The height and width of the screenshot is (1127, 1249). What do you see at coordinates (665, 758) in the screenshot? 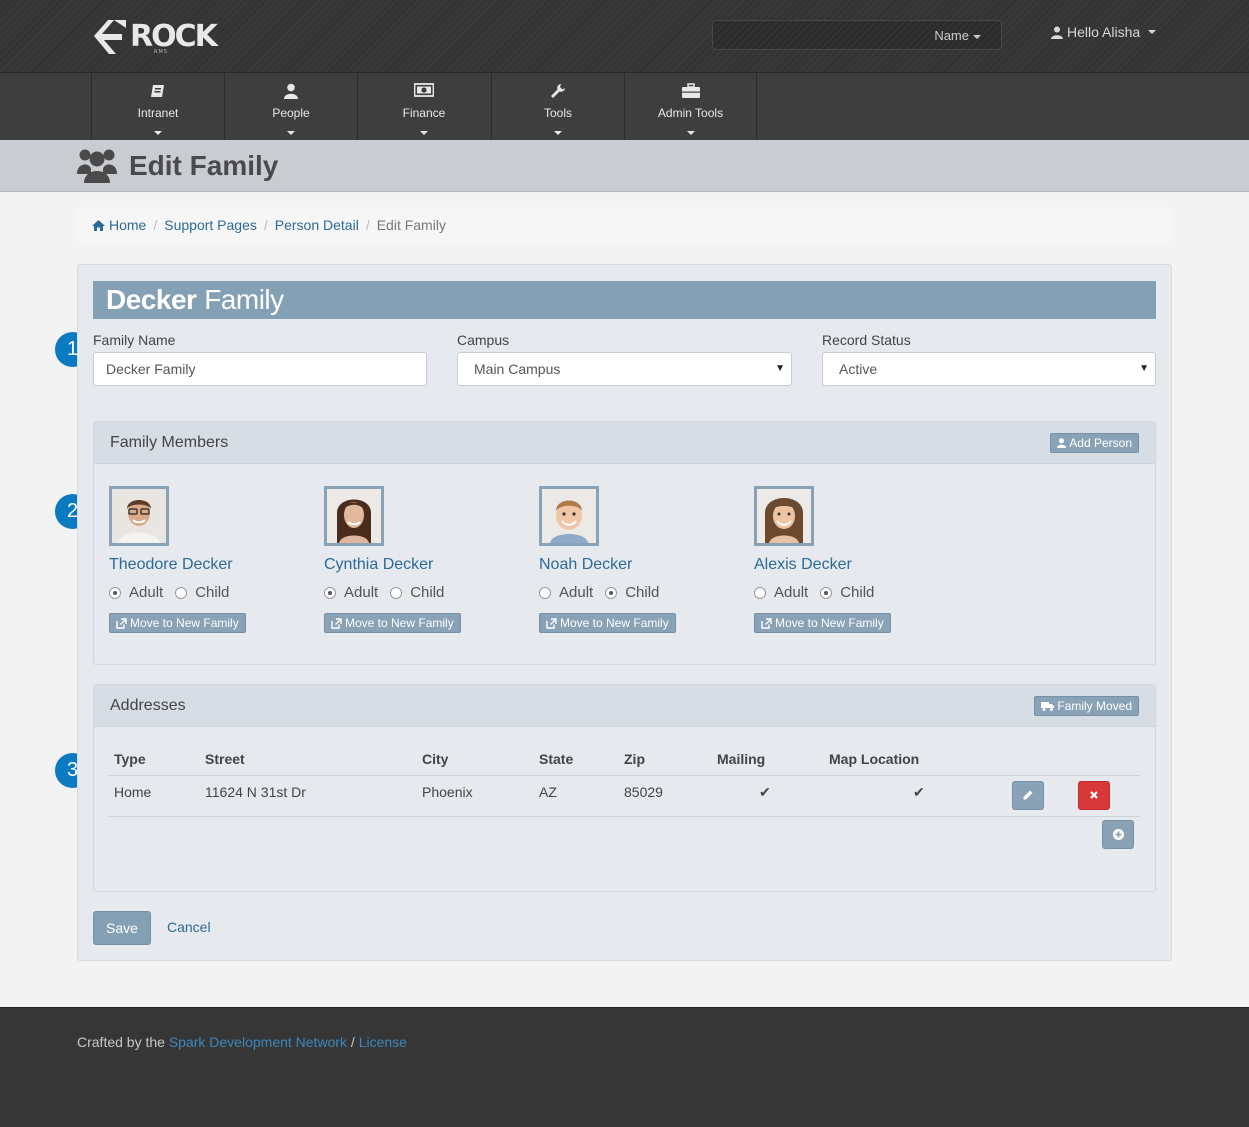
I see `column-header: Zip` at bounding box center [665, 758].